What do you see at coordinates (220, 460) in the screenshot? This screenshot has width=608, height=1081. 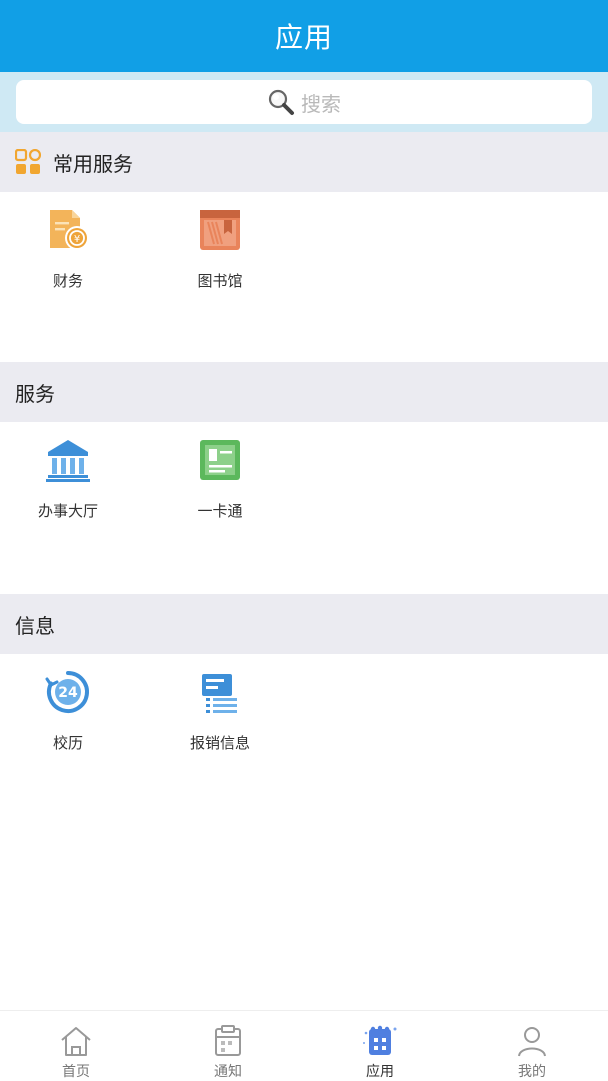 I see `campus-card-icon` at bounding box center [220, 460].